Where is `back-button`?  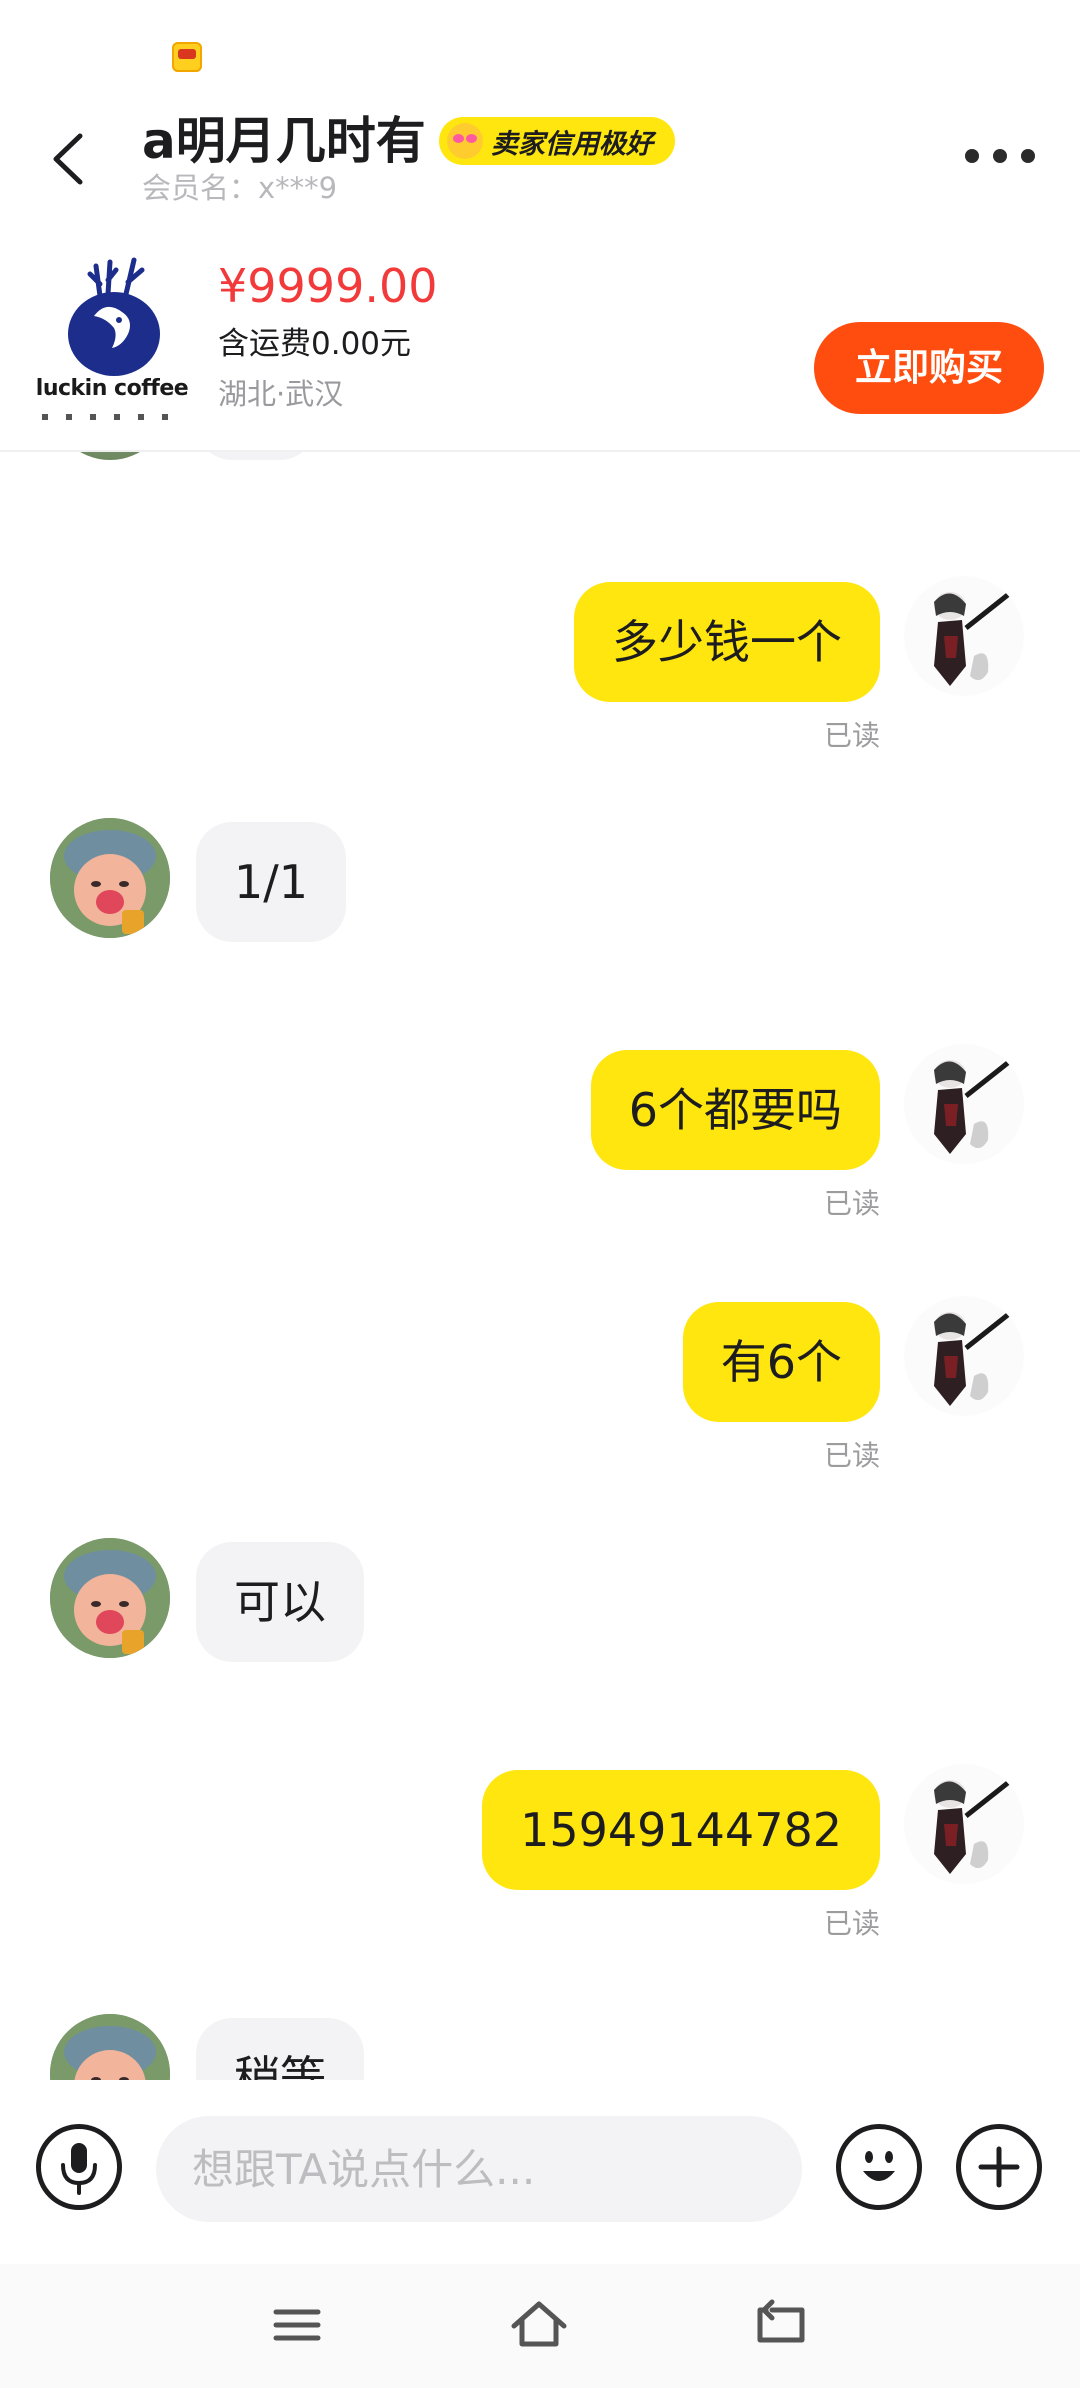 back-button is located at coordinates (70, 159).